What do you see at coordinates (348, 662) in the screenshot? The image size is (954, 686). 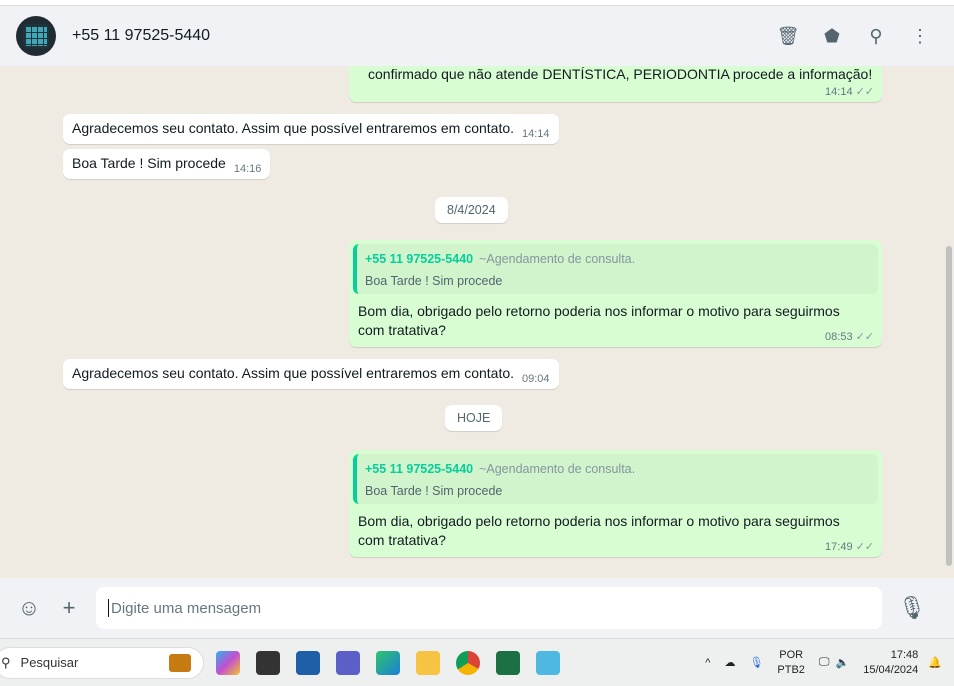 I see `teams-icon` at bounding box center [348, 662].